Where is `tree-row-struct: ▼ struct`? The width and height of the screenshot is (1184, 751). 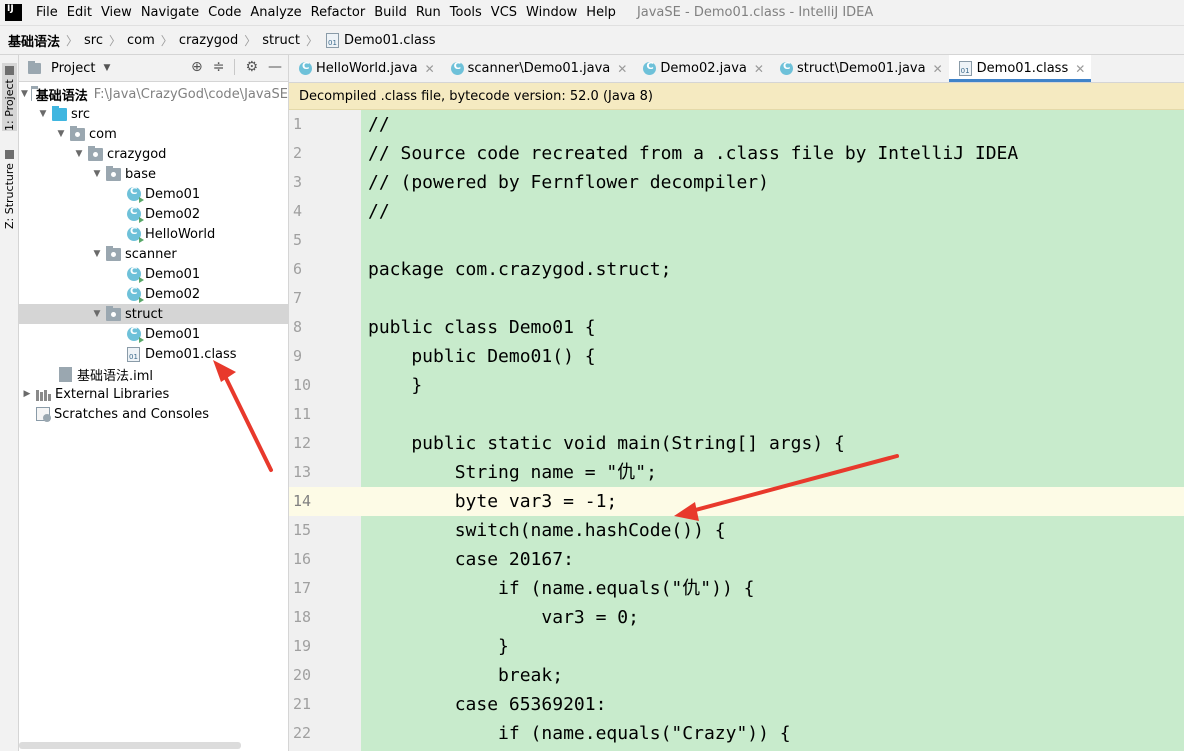
tree-row-struct: ▼ struct is located at coordinates (153, 314).